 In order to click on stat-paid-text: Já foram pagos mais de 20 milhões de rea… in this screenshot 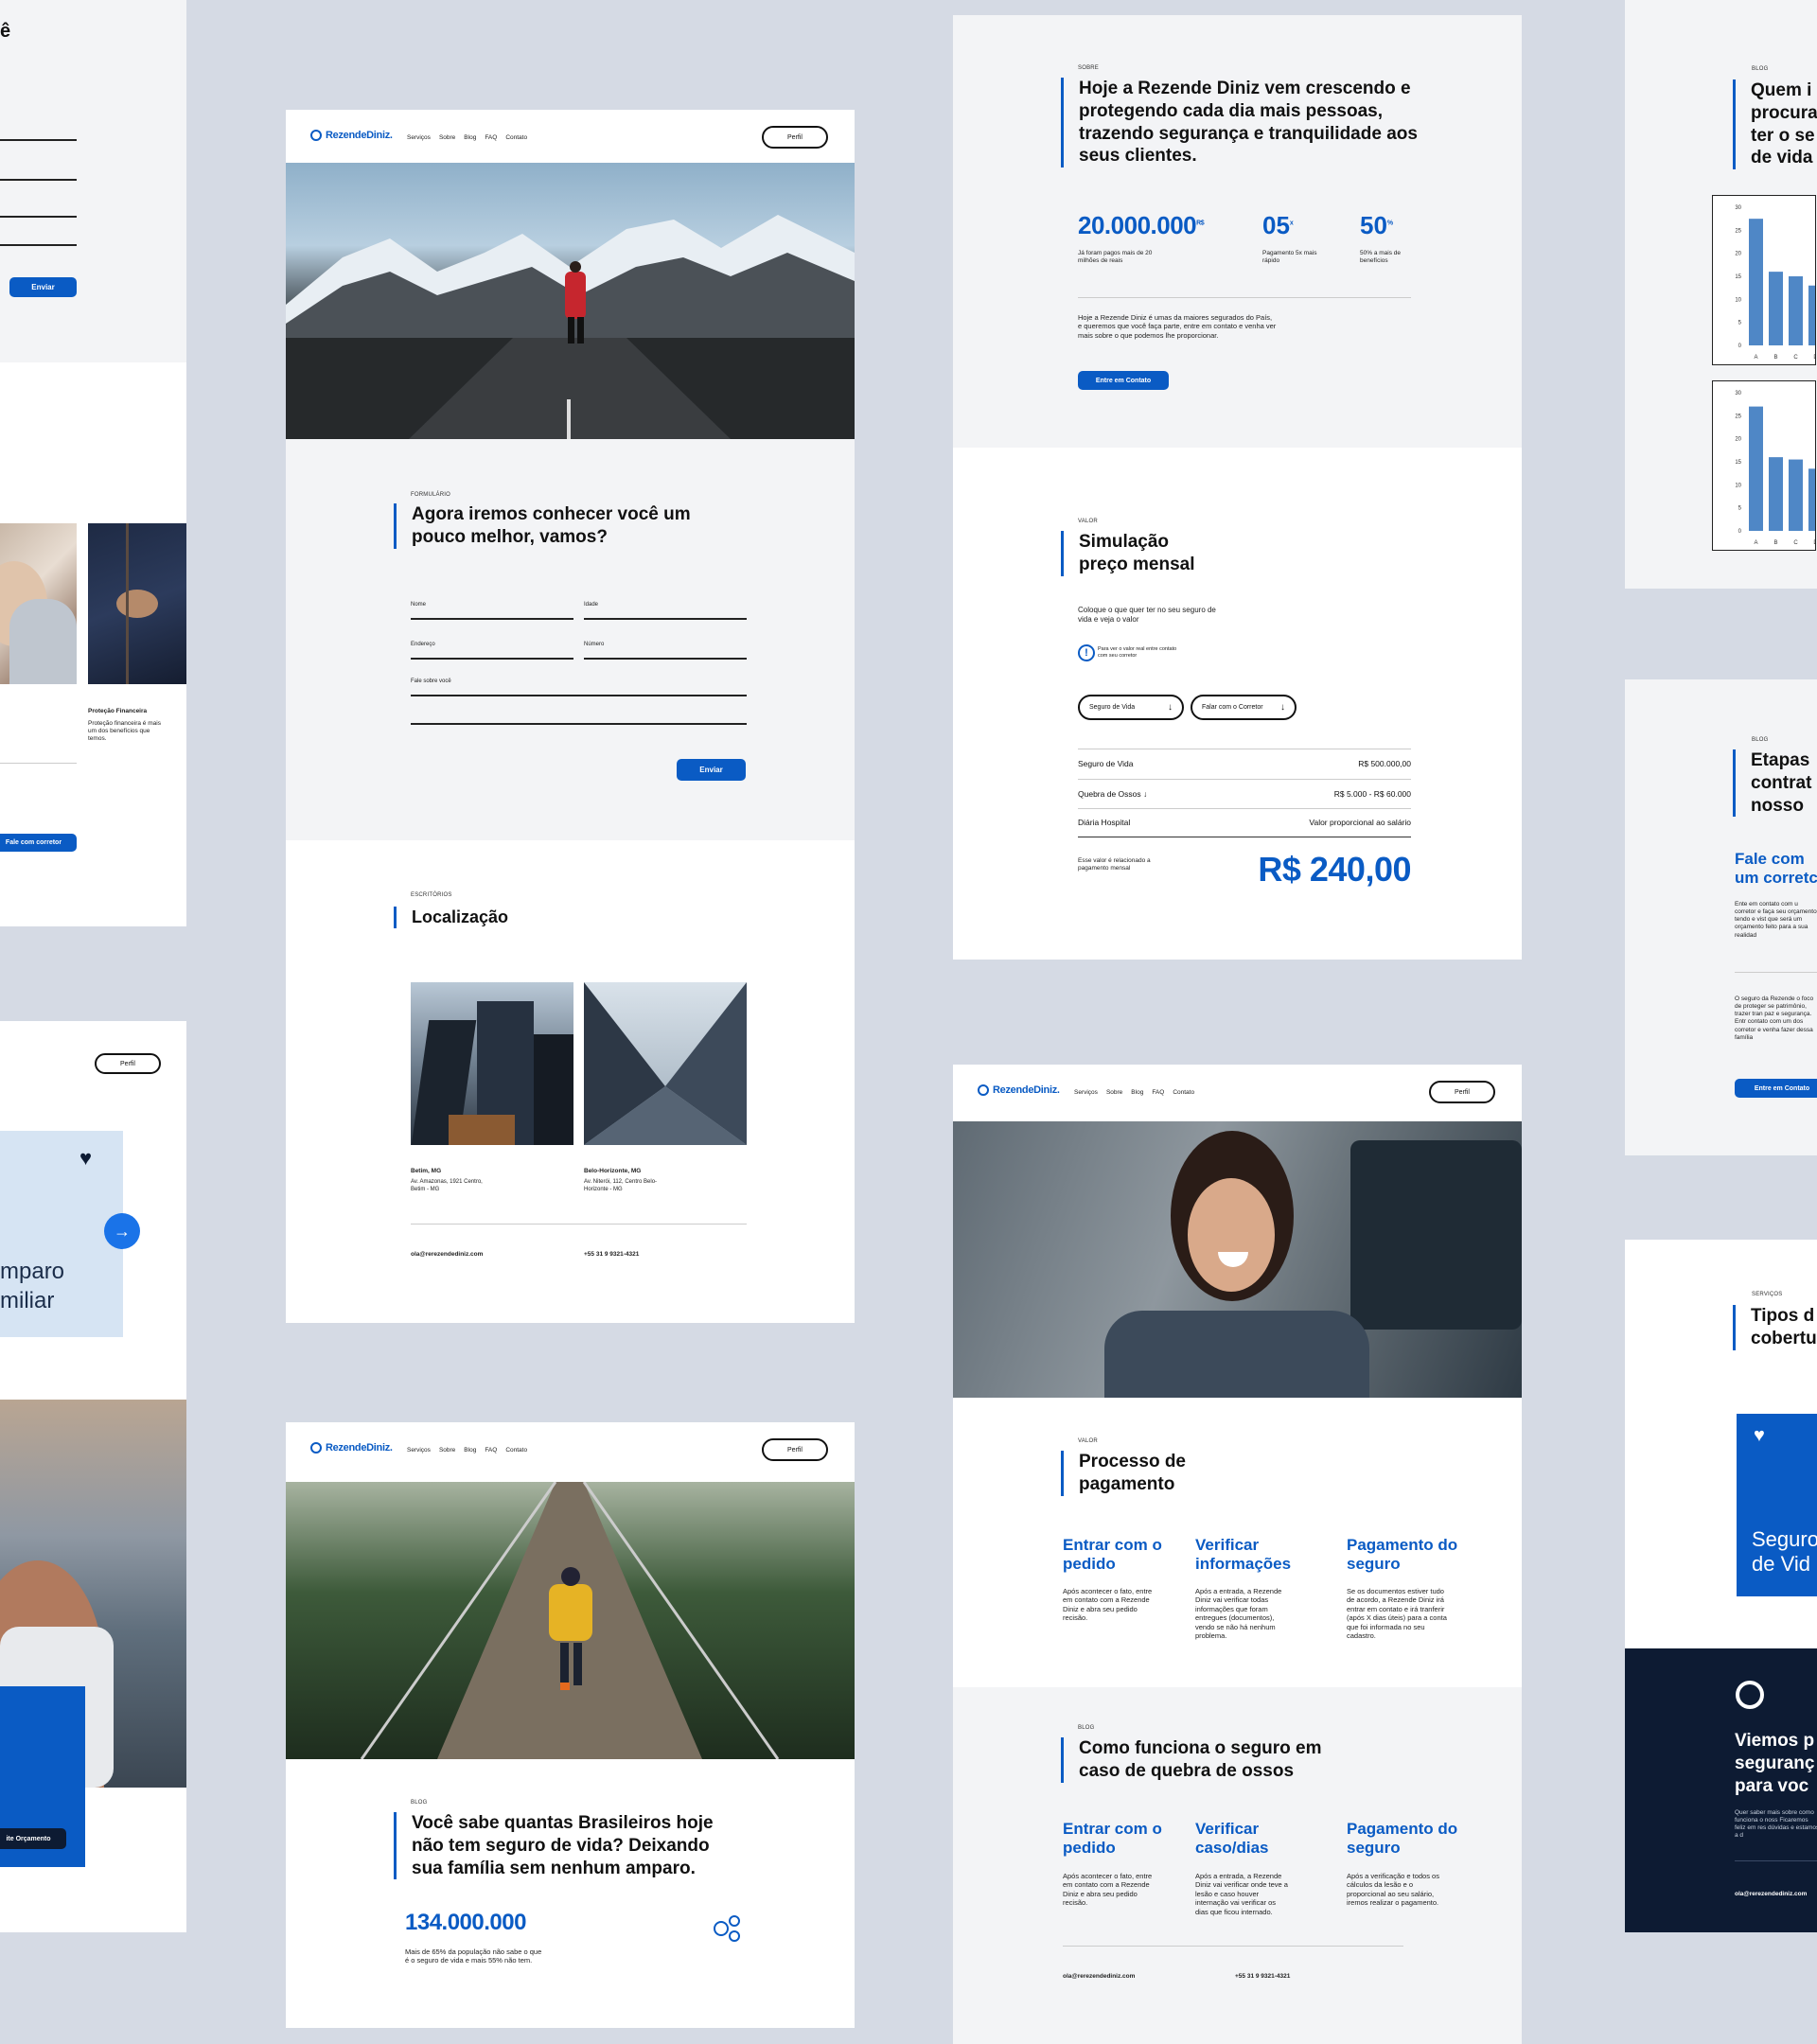, I will do `click(1115, 257)`.